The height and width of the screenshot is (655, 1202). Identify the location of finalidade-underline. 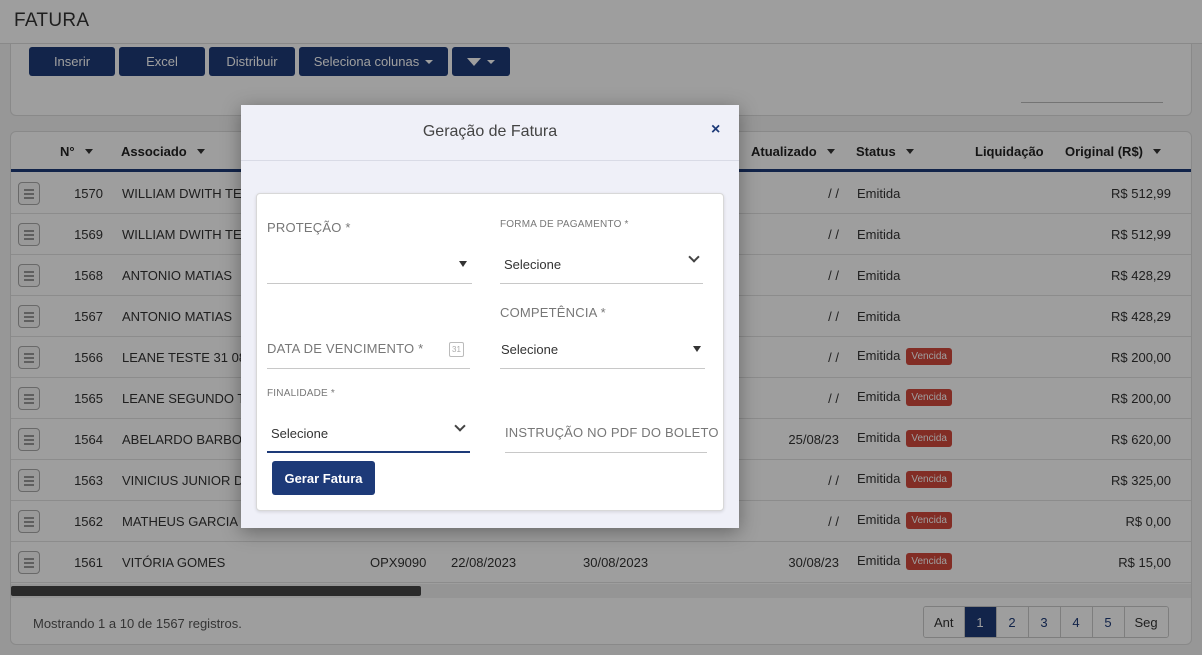
(368, 452).